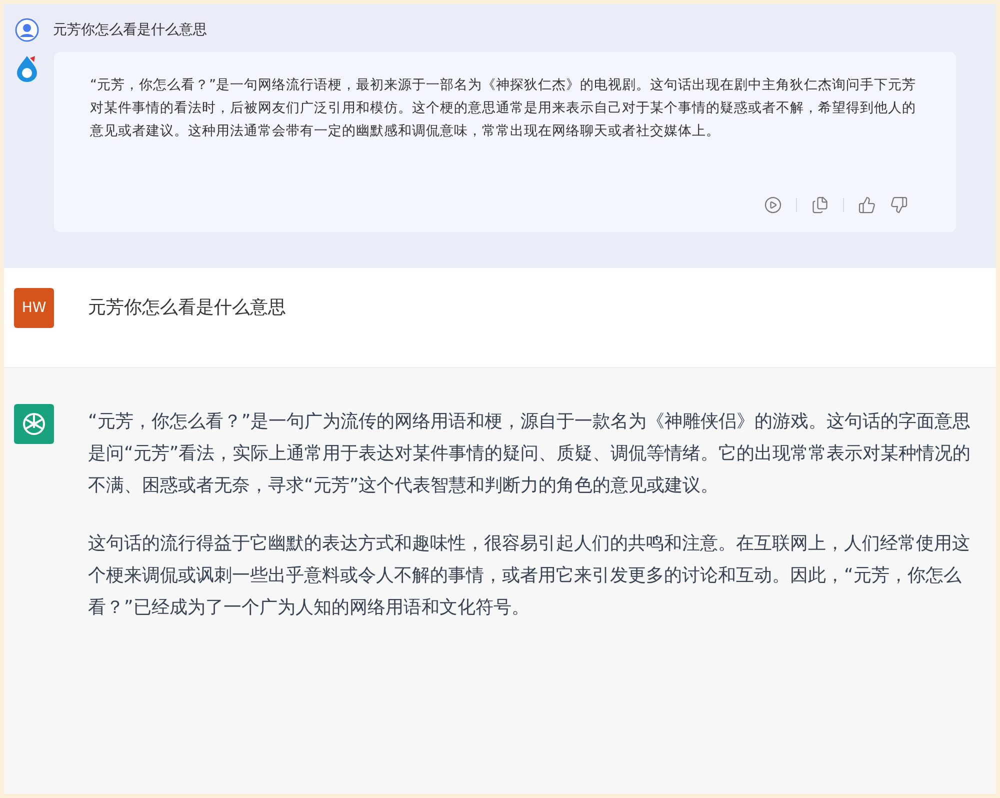 Image resolution: width=1000 pixels, height=798 pixels. Describe the element at coordinates (503, 108) in the screenshot. I see `answer-text: “元芳，你怎么看？”是一句网络流行语梗，最初来源于一部名为《神探狄仁杰》的电视剧。这句话出现在剧中主角狄仁杰询问手下元芳对某件事情的看法时，后被网友们广泛引用和模仿。这个梗的意思通常是用来表示自己对于某个事情的疑惑或者不解，希望得到他人的意见或者建议。这种用法通常会带有一定的幽默感和调侃意味，常常出现在网络聊天或者社交媒体上。` at that location.